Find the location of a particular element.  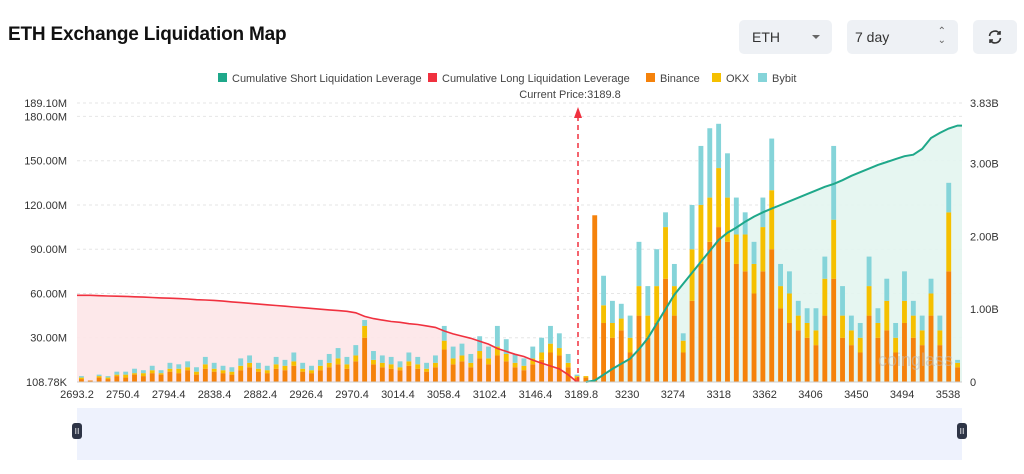

x-tick-label: 3014.4 is located at coordinates (398, 395).